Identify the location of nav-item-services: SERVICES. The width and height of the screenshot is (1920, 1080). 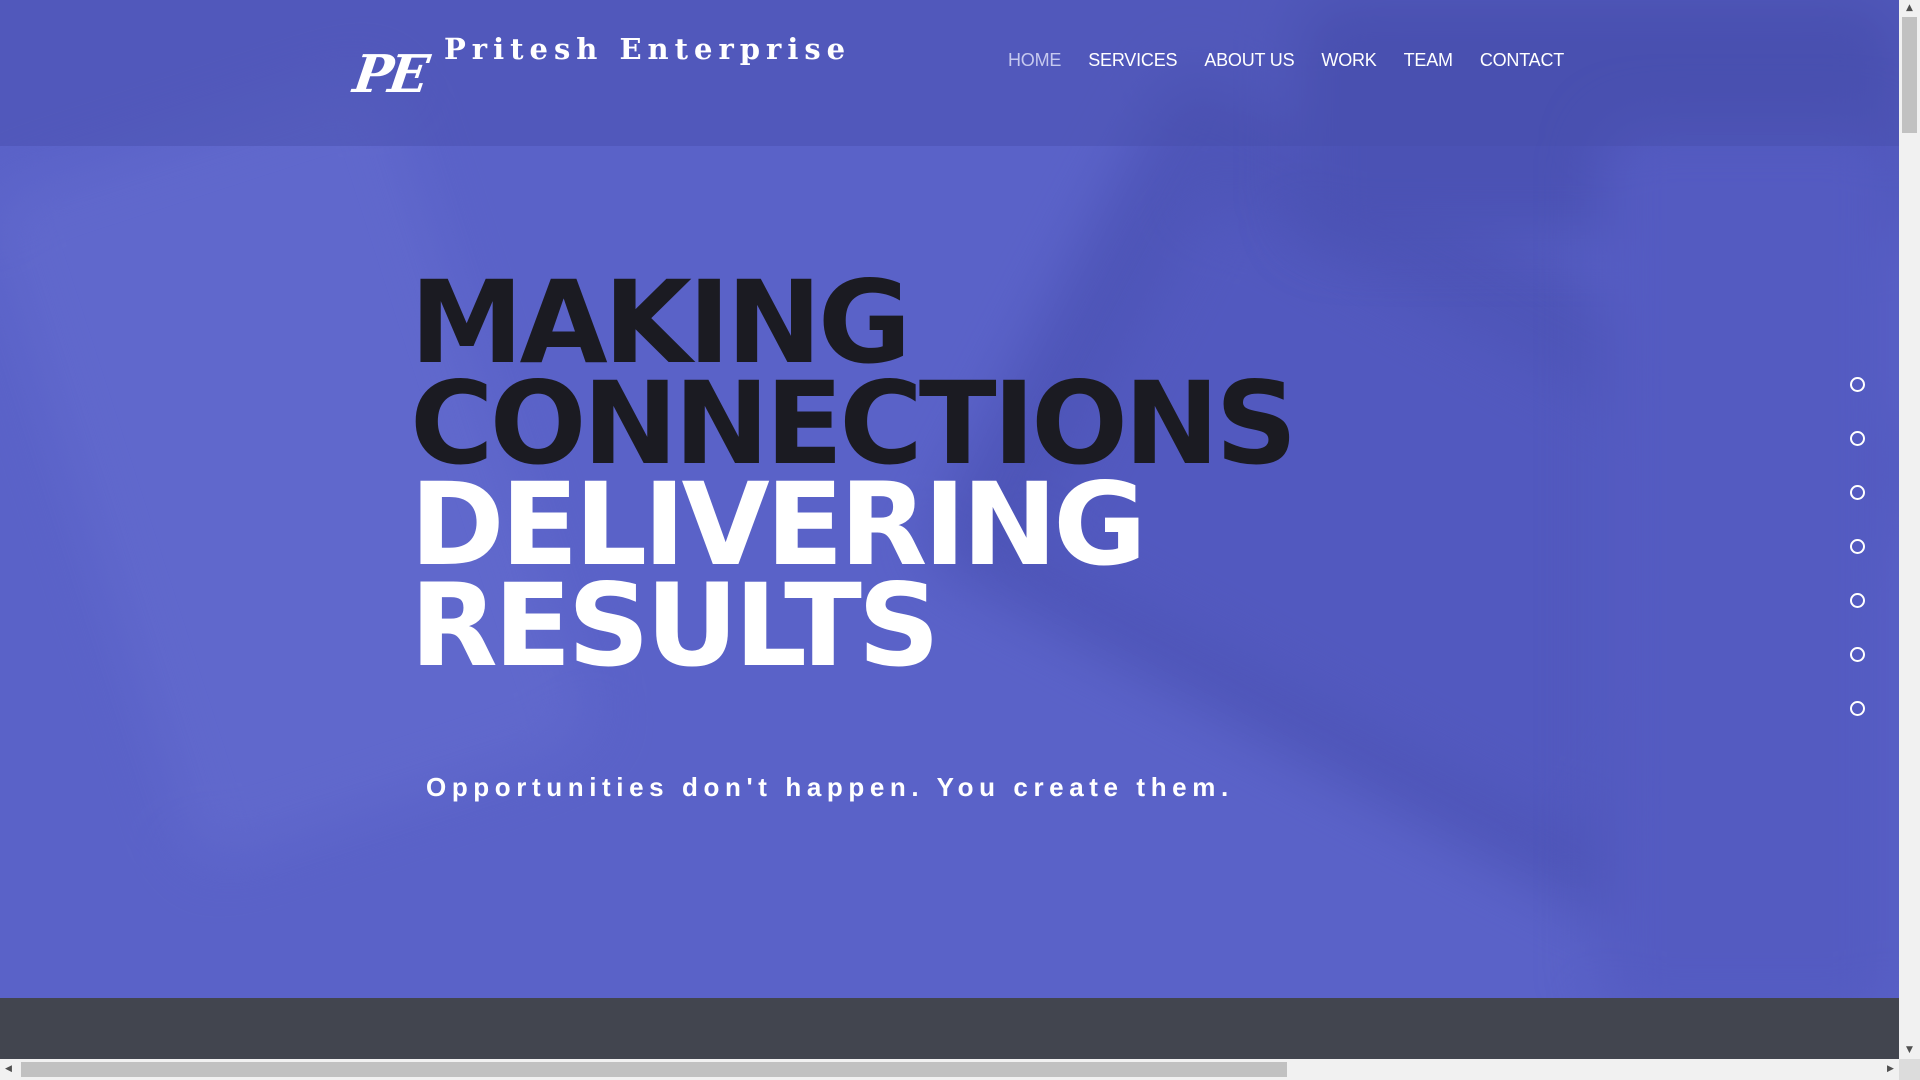
(1132, 60).